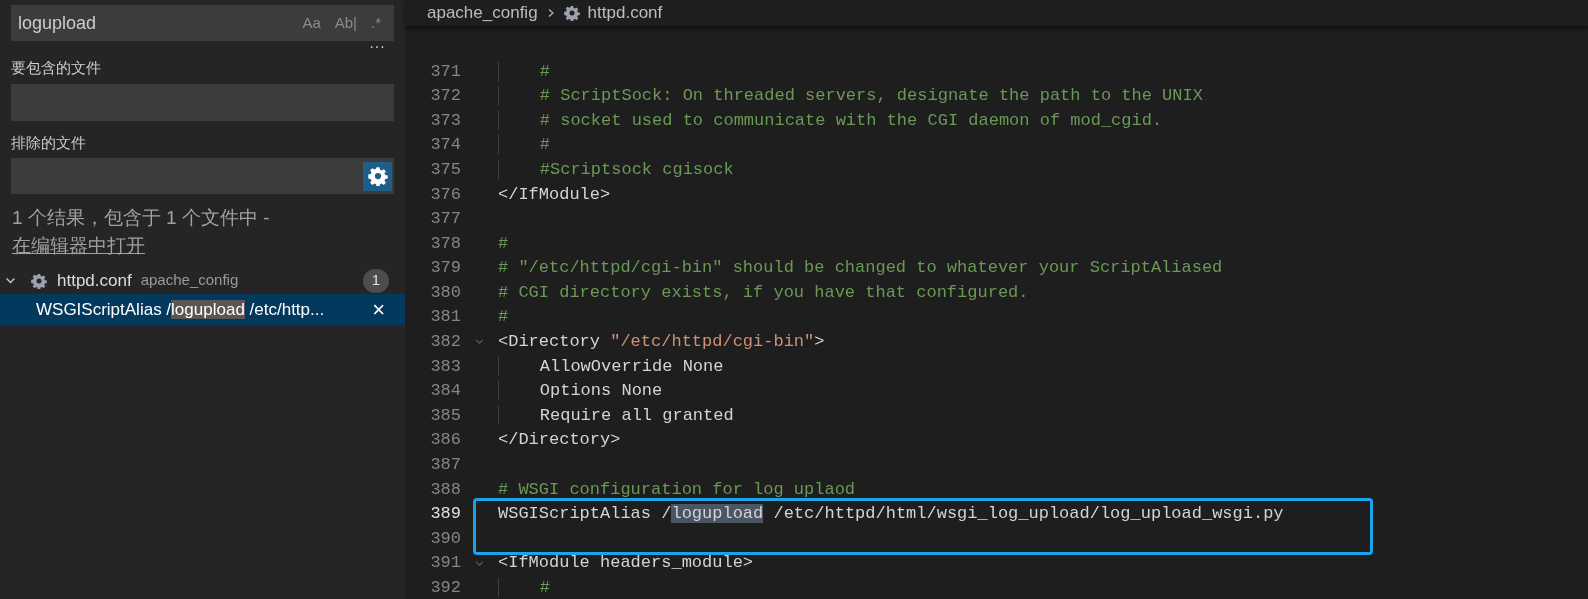 The width and height of the screenshot is (1588, 599). Describe the element at coordinates (763, 292) in the screenshot. I see `code-text: # CGI directory exists, if you have that configured.` at that location.